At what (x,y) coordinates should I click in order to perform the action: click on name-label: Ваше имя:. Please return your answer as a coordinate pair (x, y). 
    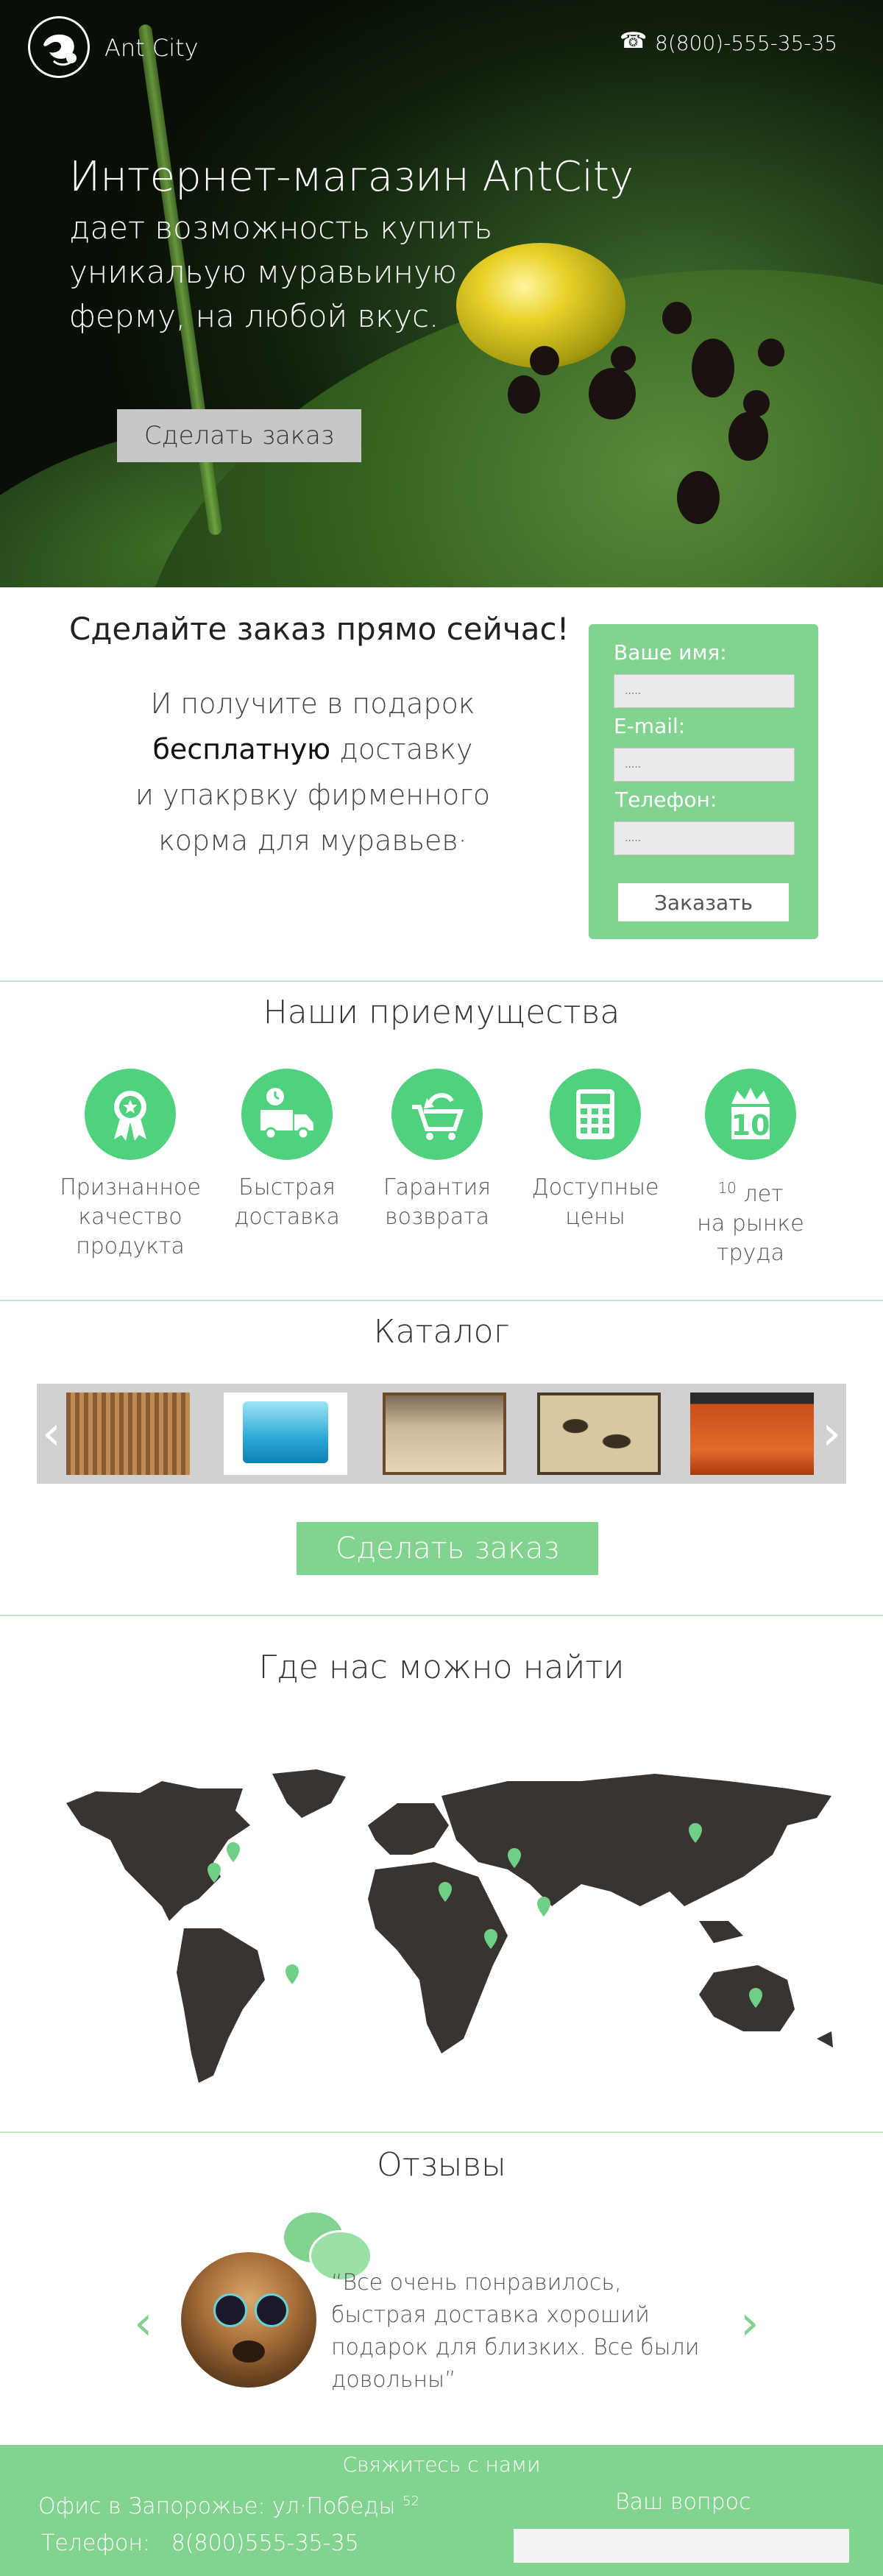
    Looking at the image, I should click on (670, 652).